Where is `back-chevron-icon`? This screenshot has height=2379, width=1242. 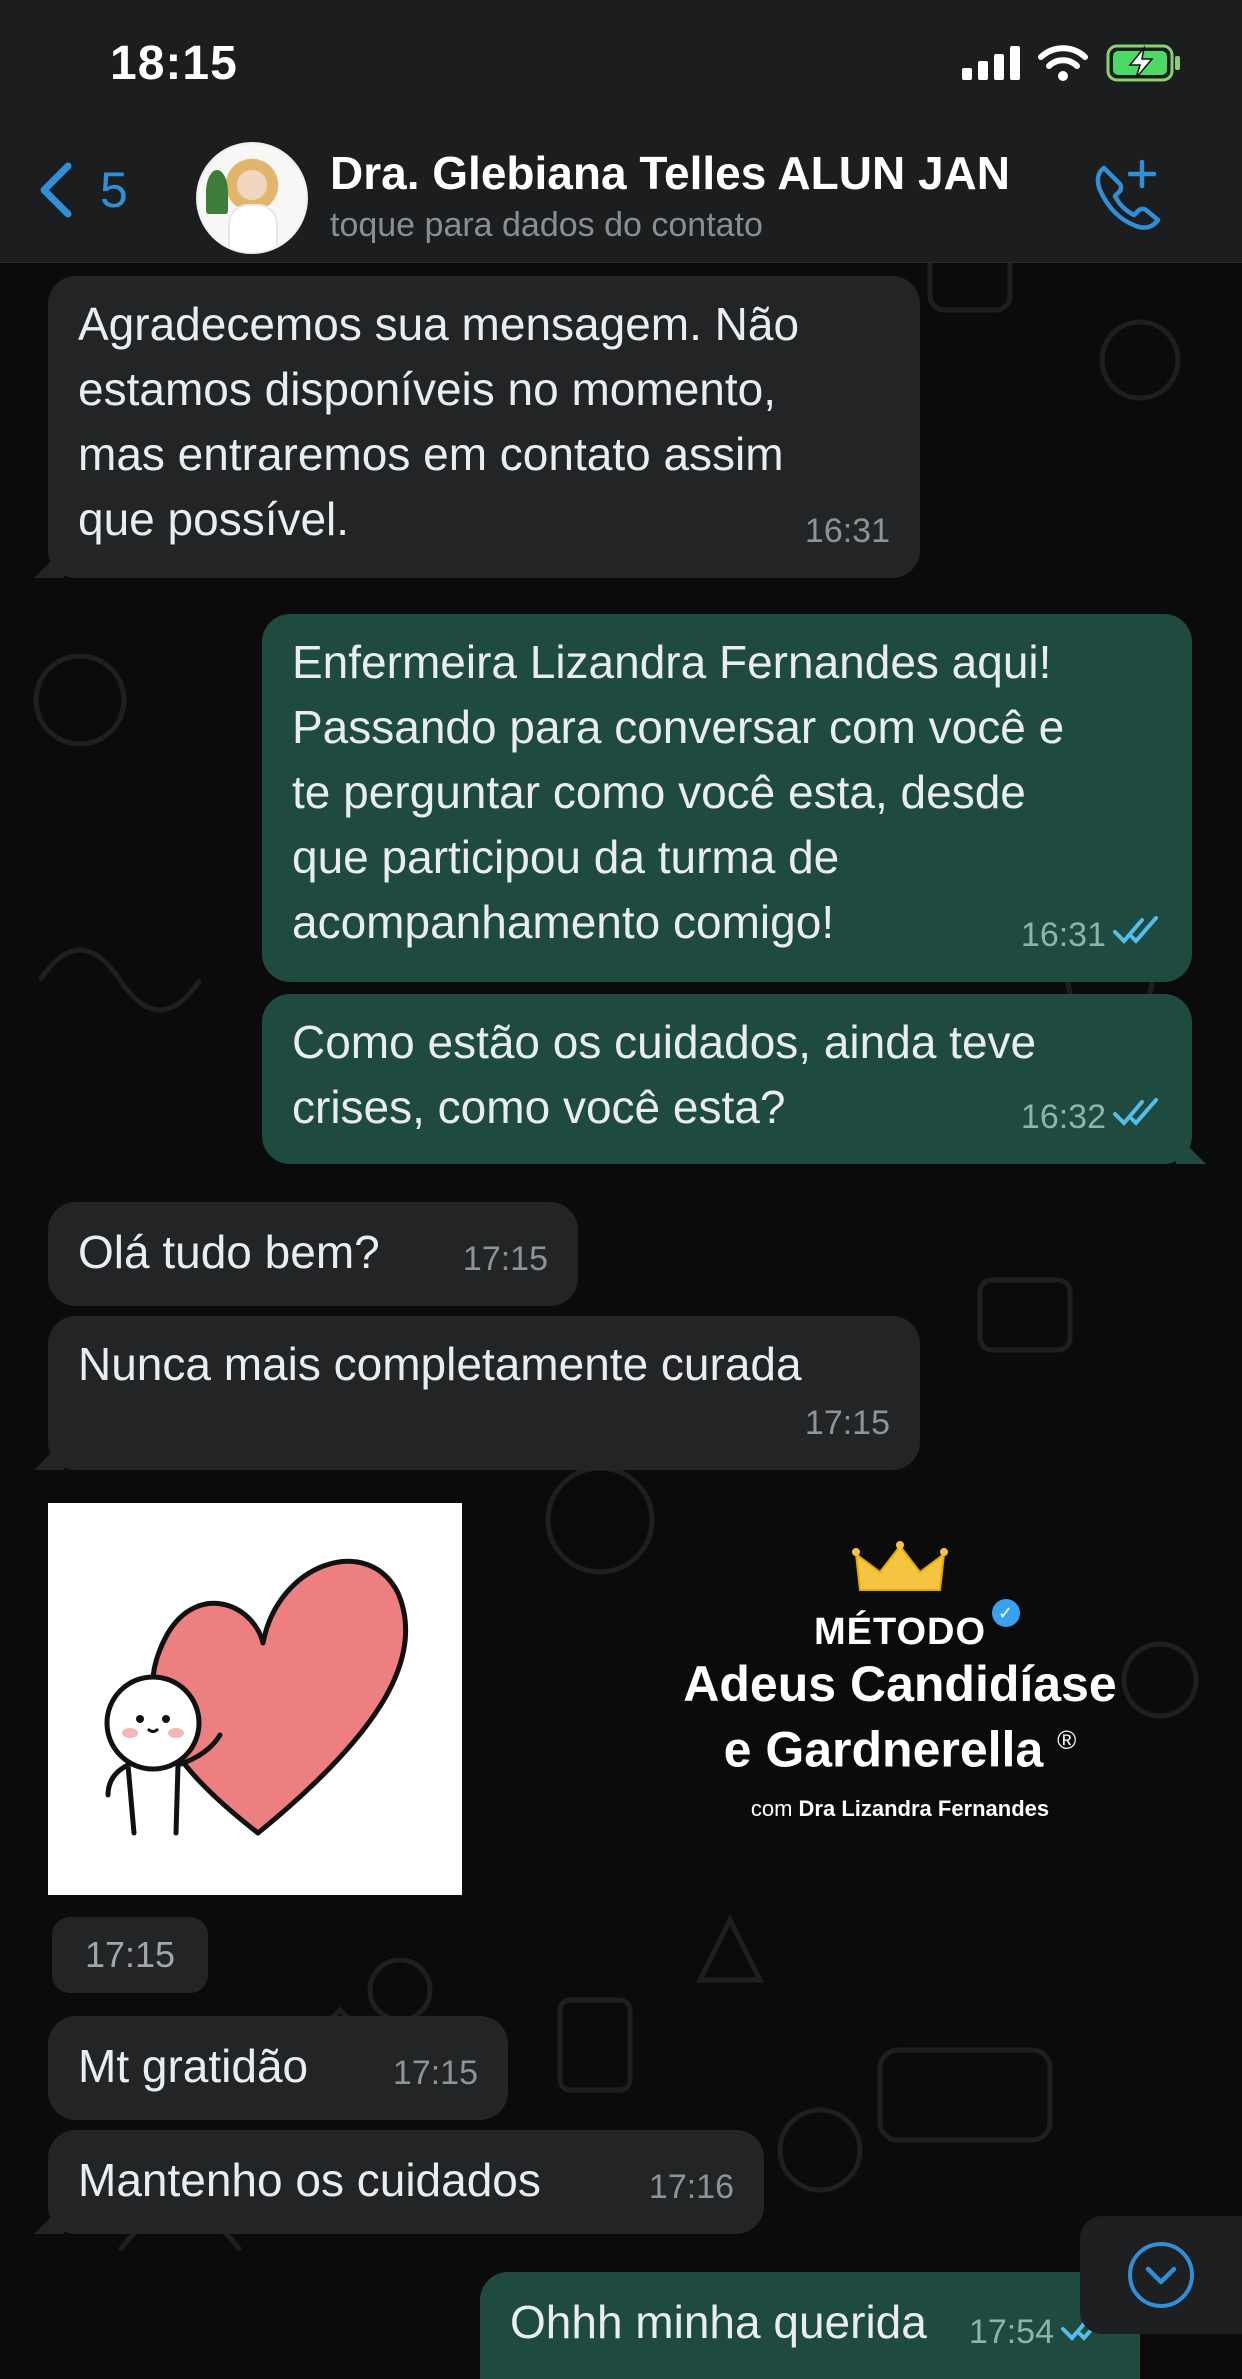 back-chevron-icon is located at coordinates (56, 190).